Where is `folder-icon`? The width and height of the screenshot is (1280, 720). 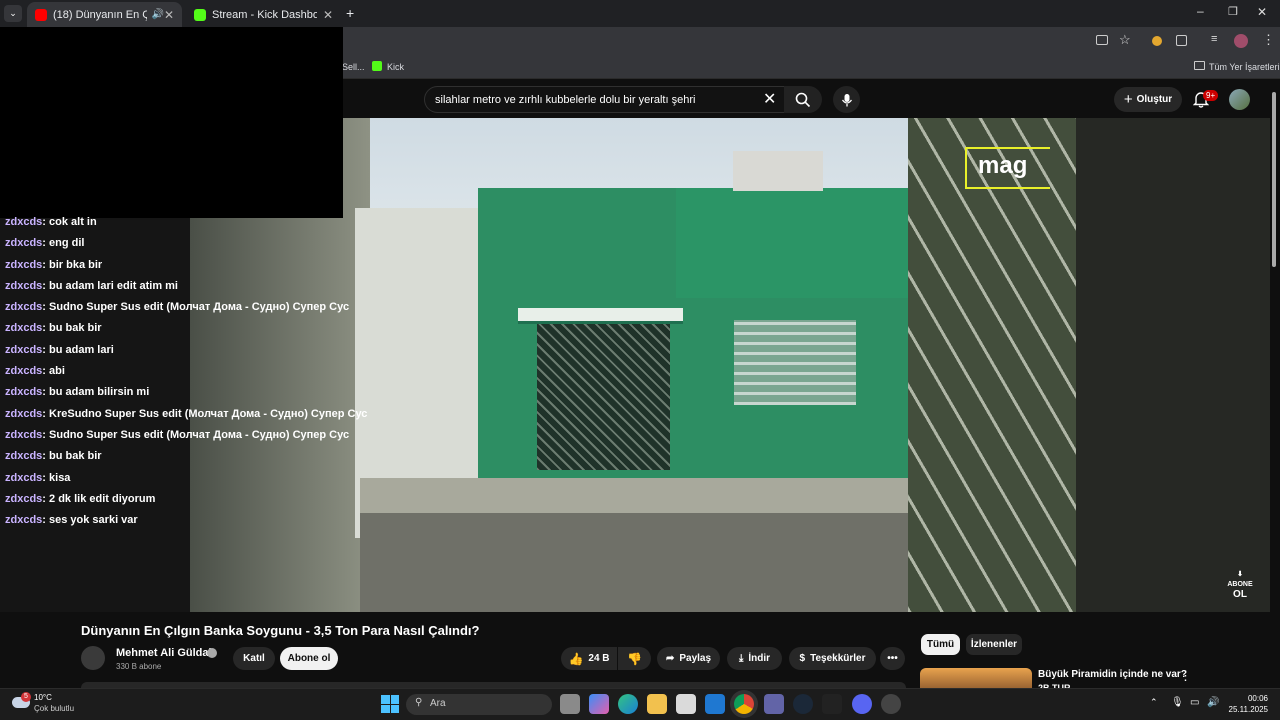
folder-icon is located at coordinates (1199, 65).